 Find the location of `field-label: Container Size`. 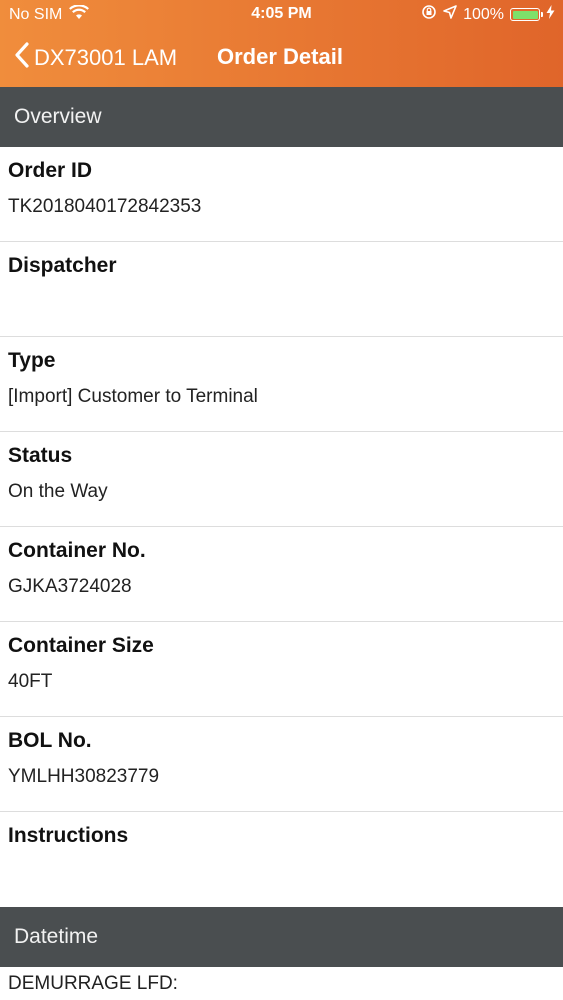

field-label: Container Size is located at coordinates (81, 645).